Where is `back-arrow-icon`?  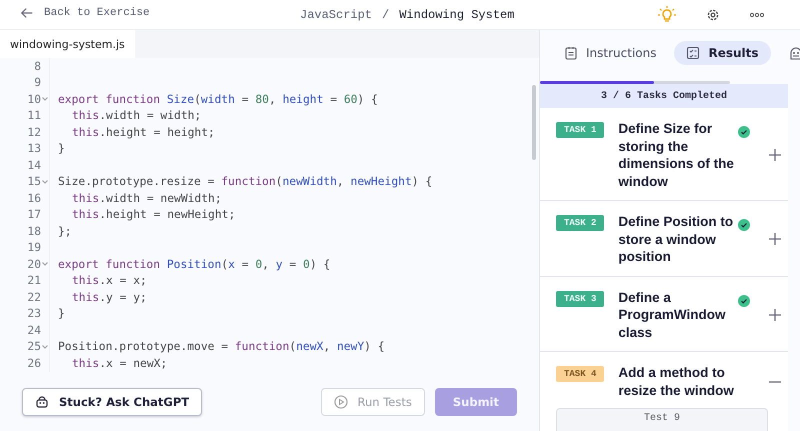
back-arrow-icon is located at coordinates (27, 13).